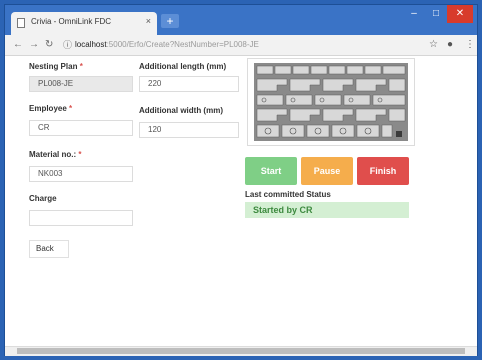  Describe the element at coordinates (49, 45) in the screenshot. I see `reload-icon: ↻` at that location.